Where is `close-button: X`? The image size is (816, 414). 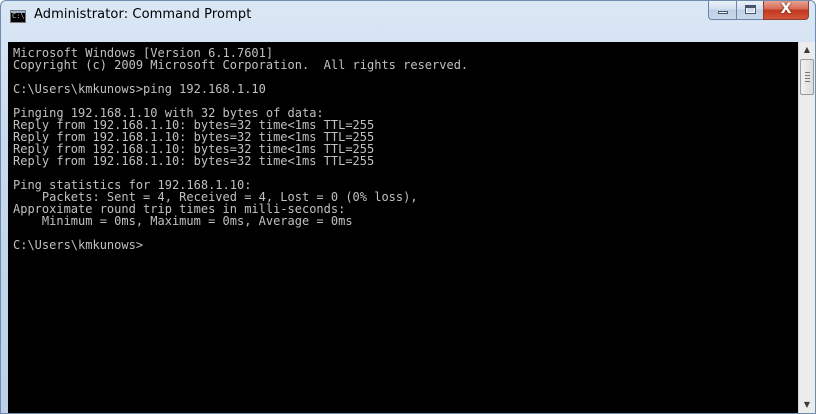 close-button: X is located at coordinates (786, 10).